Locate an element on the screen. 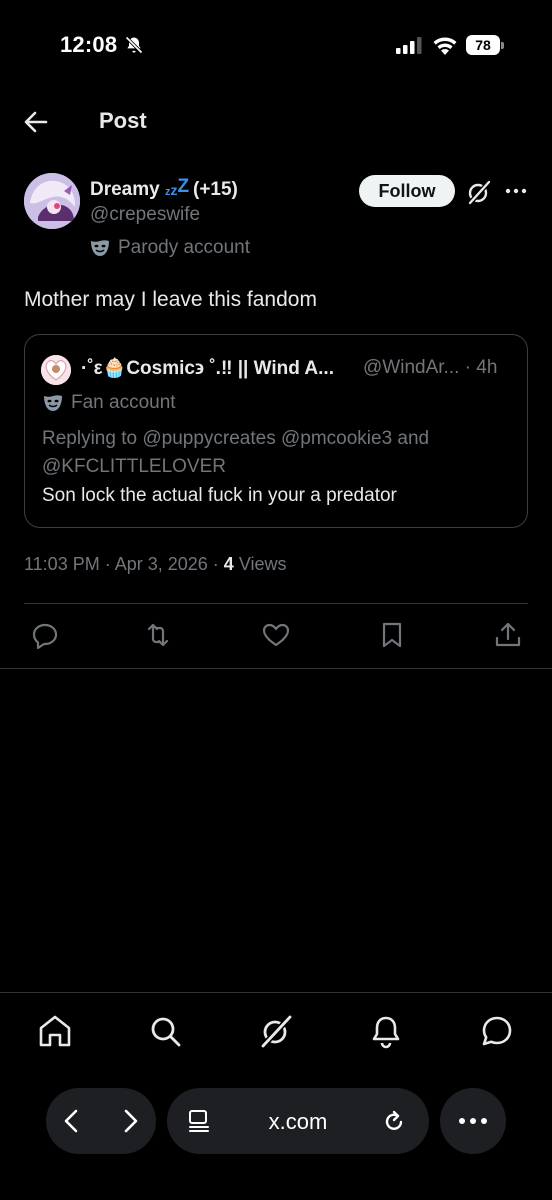 Image resolution: width=552 pixels, height=1200 pixels. quoted-avatar is located at coordinates (56, 370).